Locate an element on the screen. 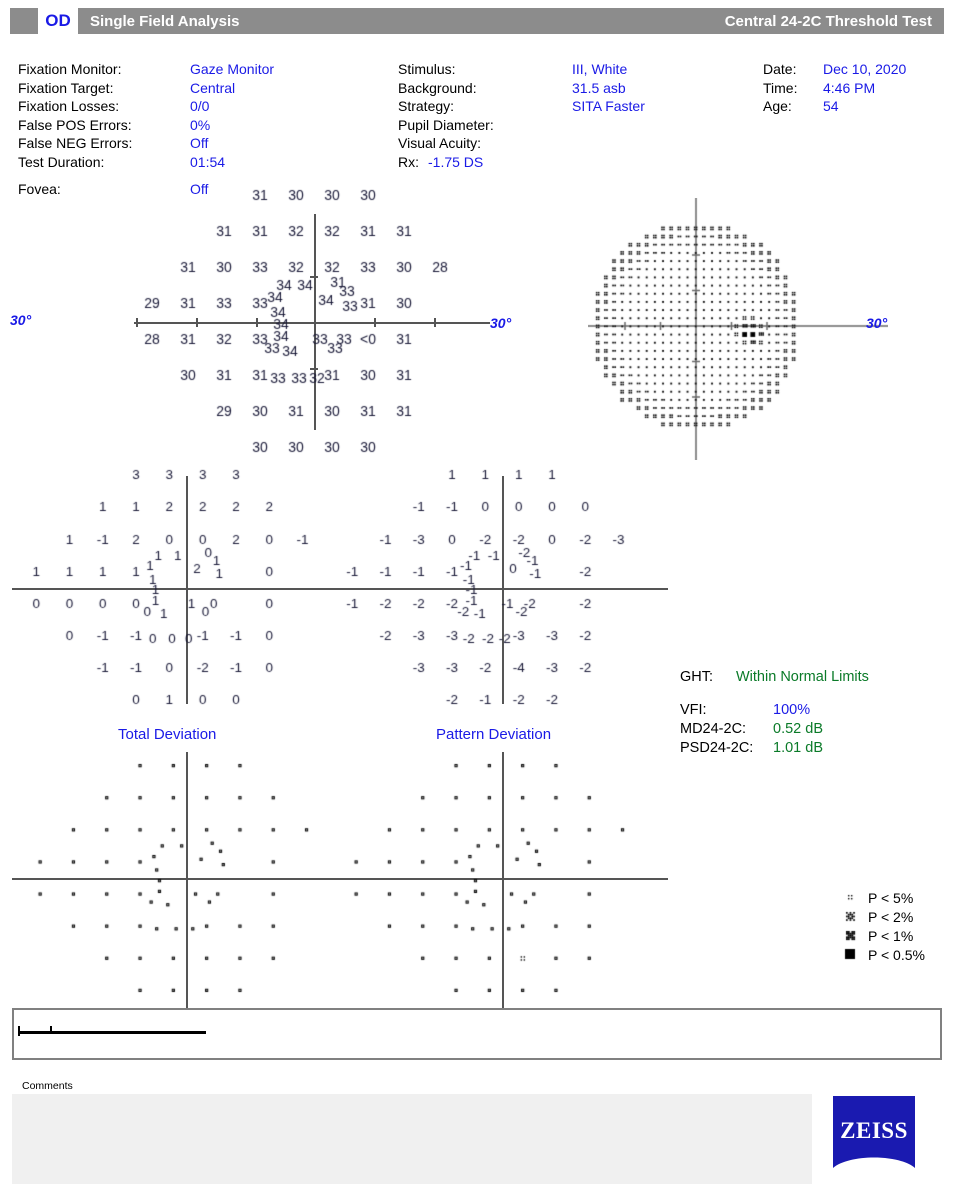 The width and height of the screenshot is (954, 1200). ght-row: GHT: Within Normal Limits is located at coordinates (815, 677).